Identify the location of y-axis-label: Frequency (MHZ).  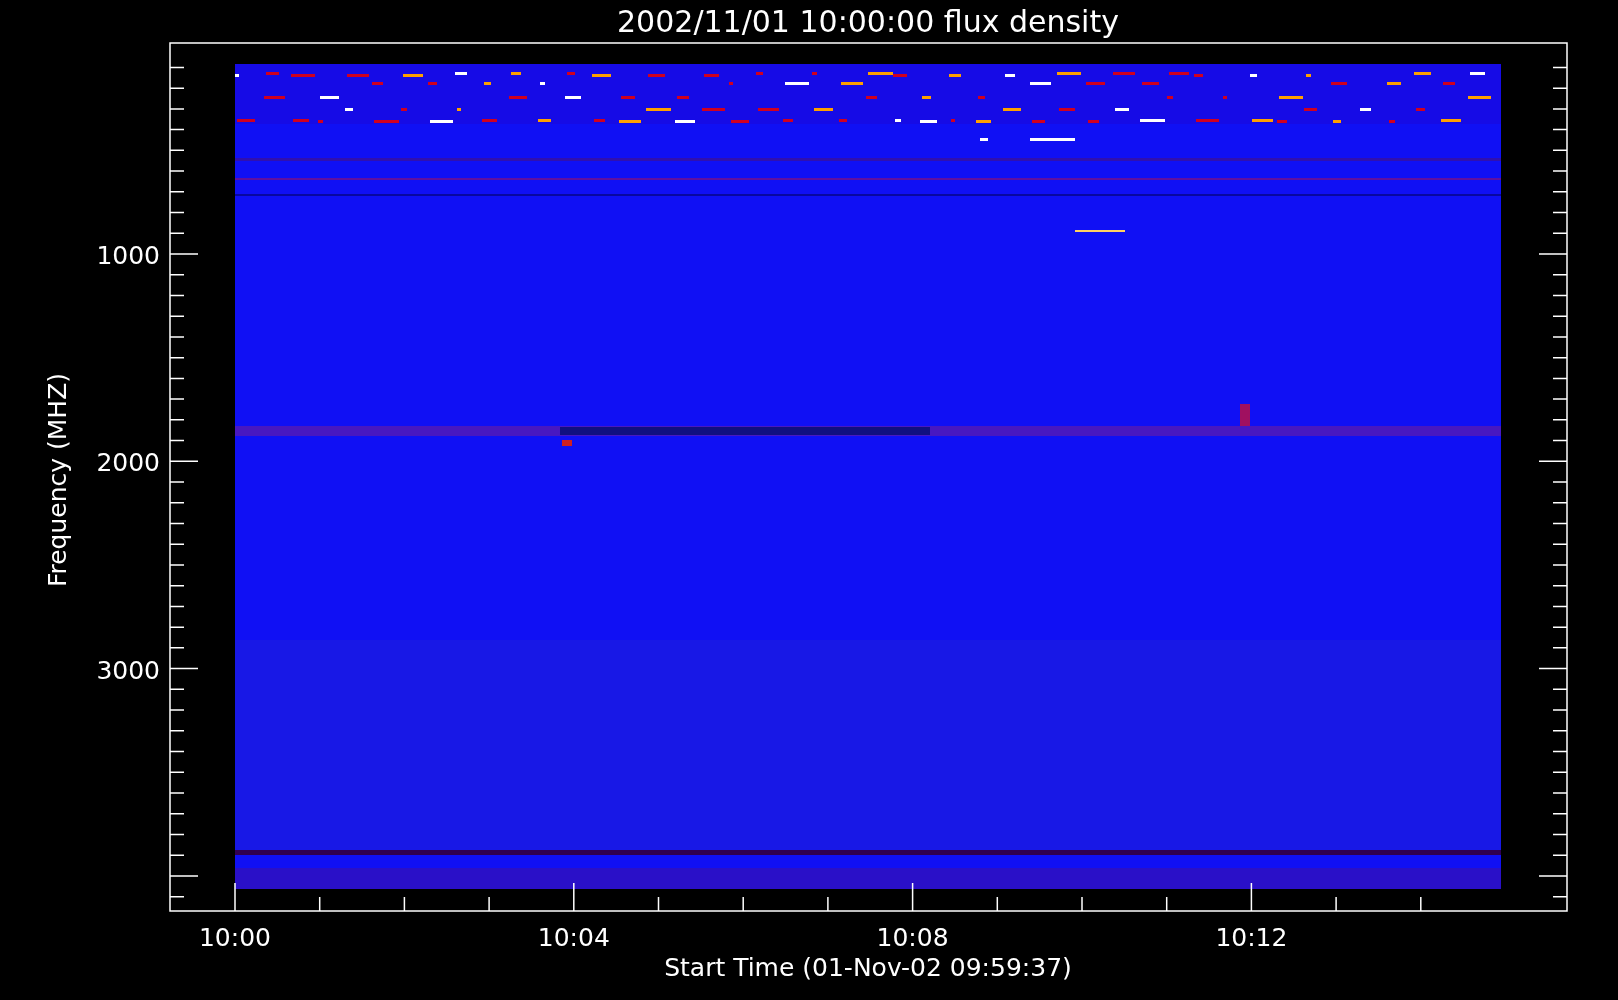
(57, 480).